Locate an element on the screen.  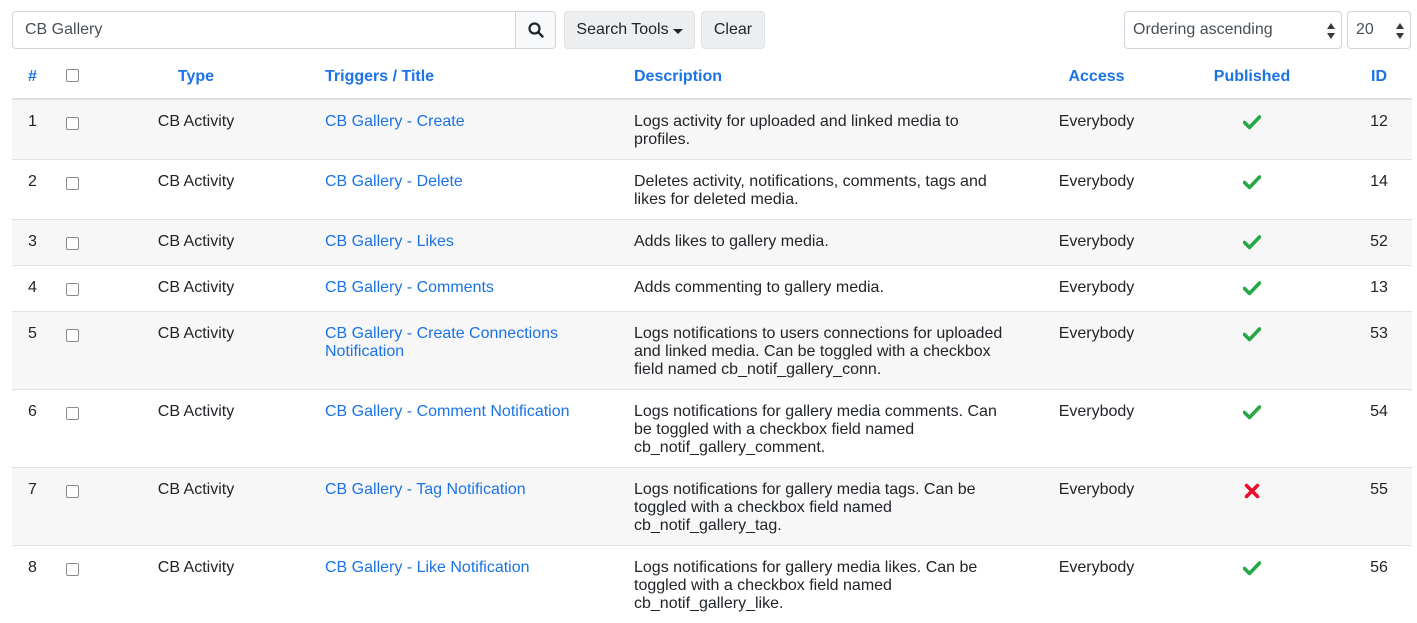
unpublished-cross-icon is located at coordinates (1252, 493).